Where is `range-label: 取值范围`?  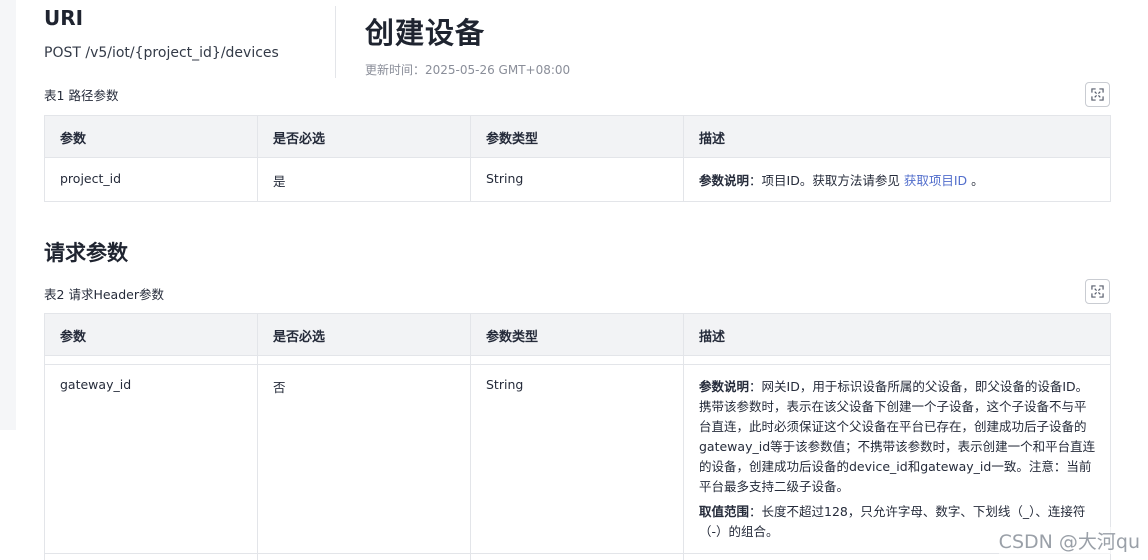 range-label: 取值范围 is located at coordinates (724, 511).